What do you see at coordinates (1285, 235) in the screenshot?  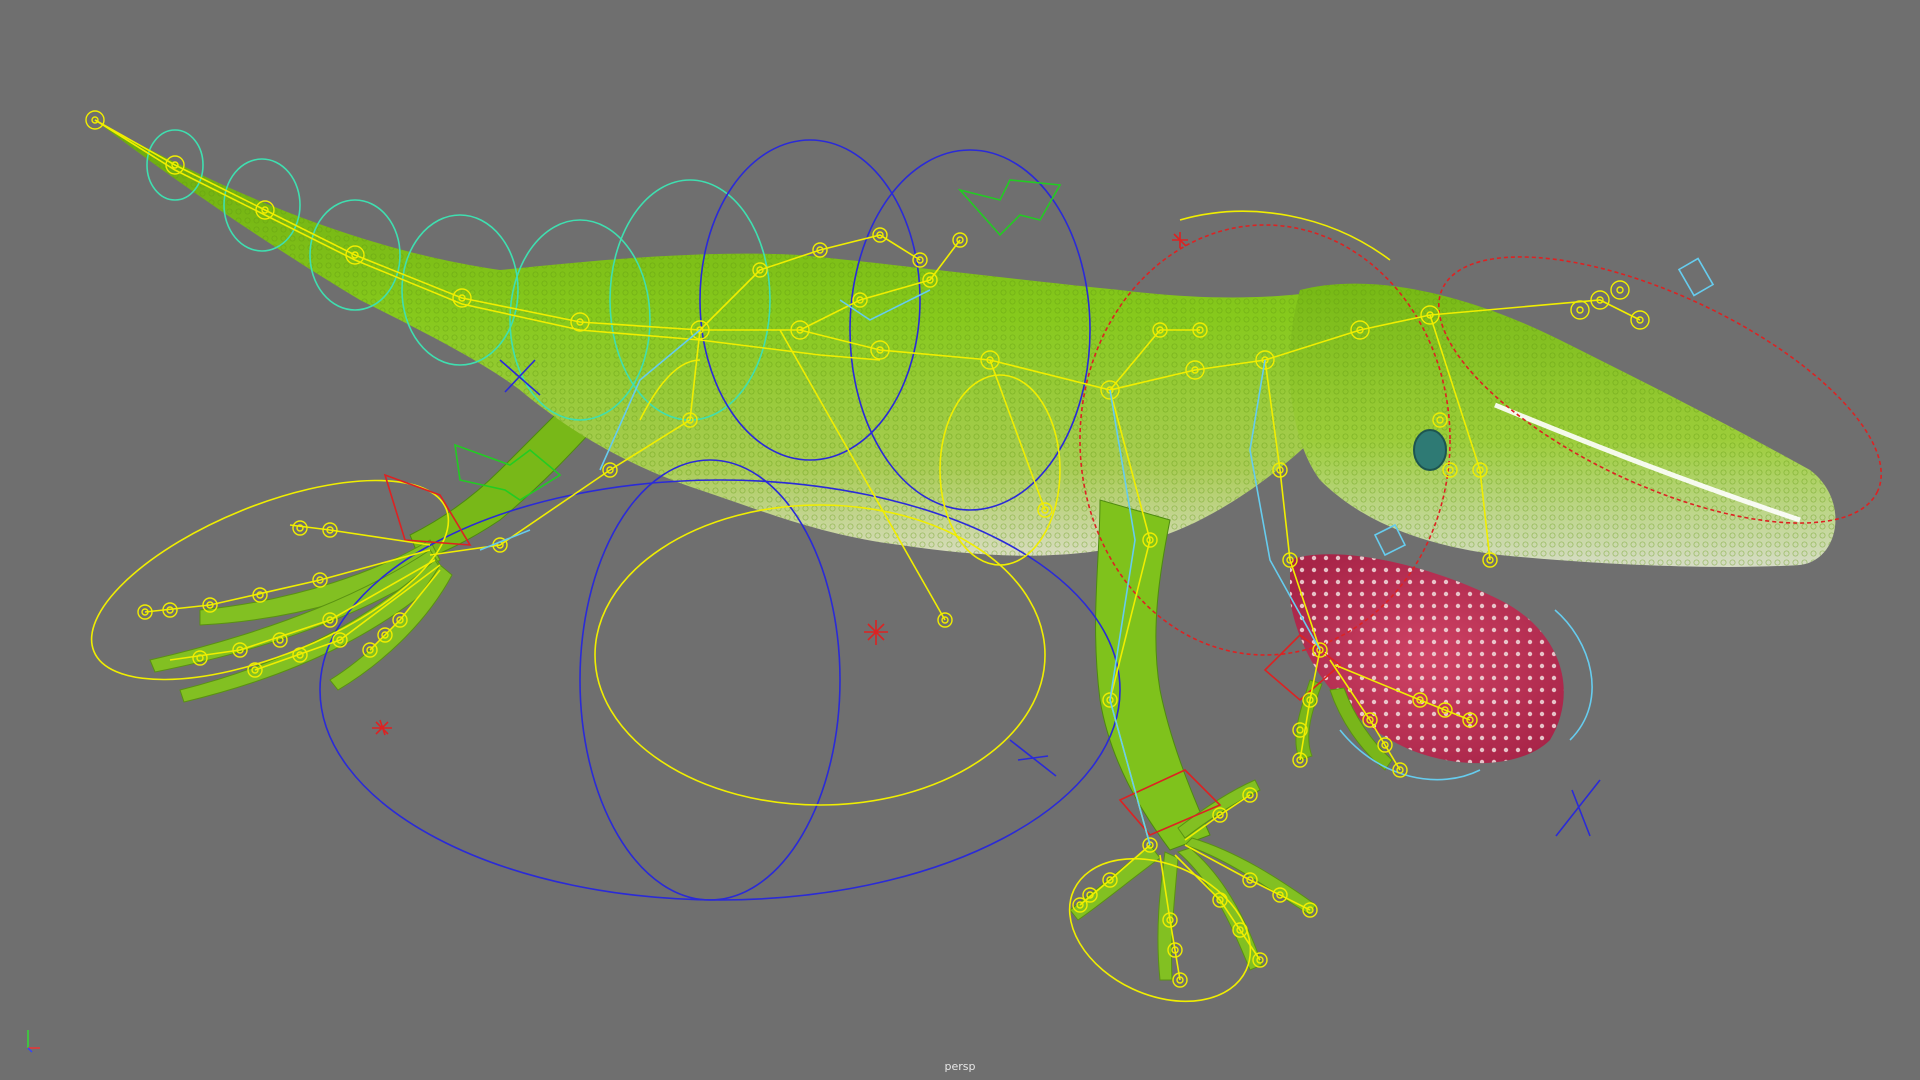 I see `neck-arc` at bounding box center [1285, 235].